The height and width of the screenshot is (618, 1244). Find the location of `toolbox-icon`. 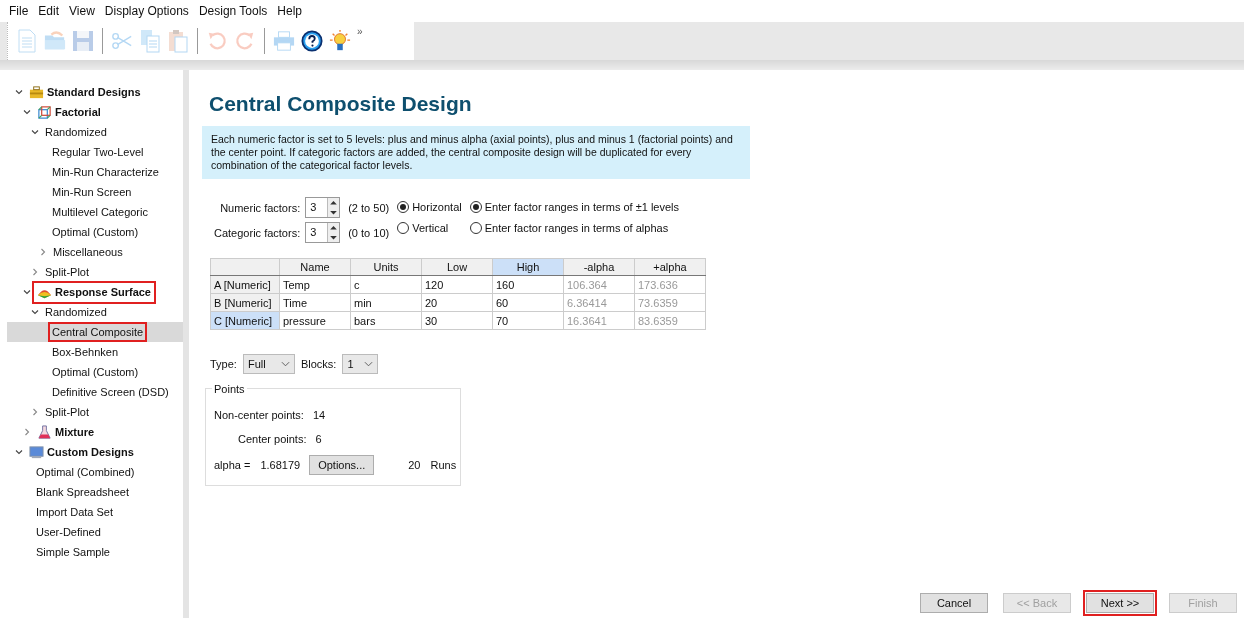

toolbox-icon is located at coordinates (36, 92).